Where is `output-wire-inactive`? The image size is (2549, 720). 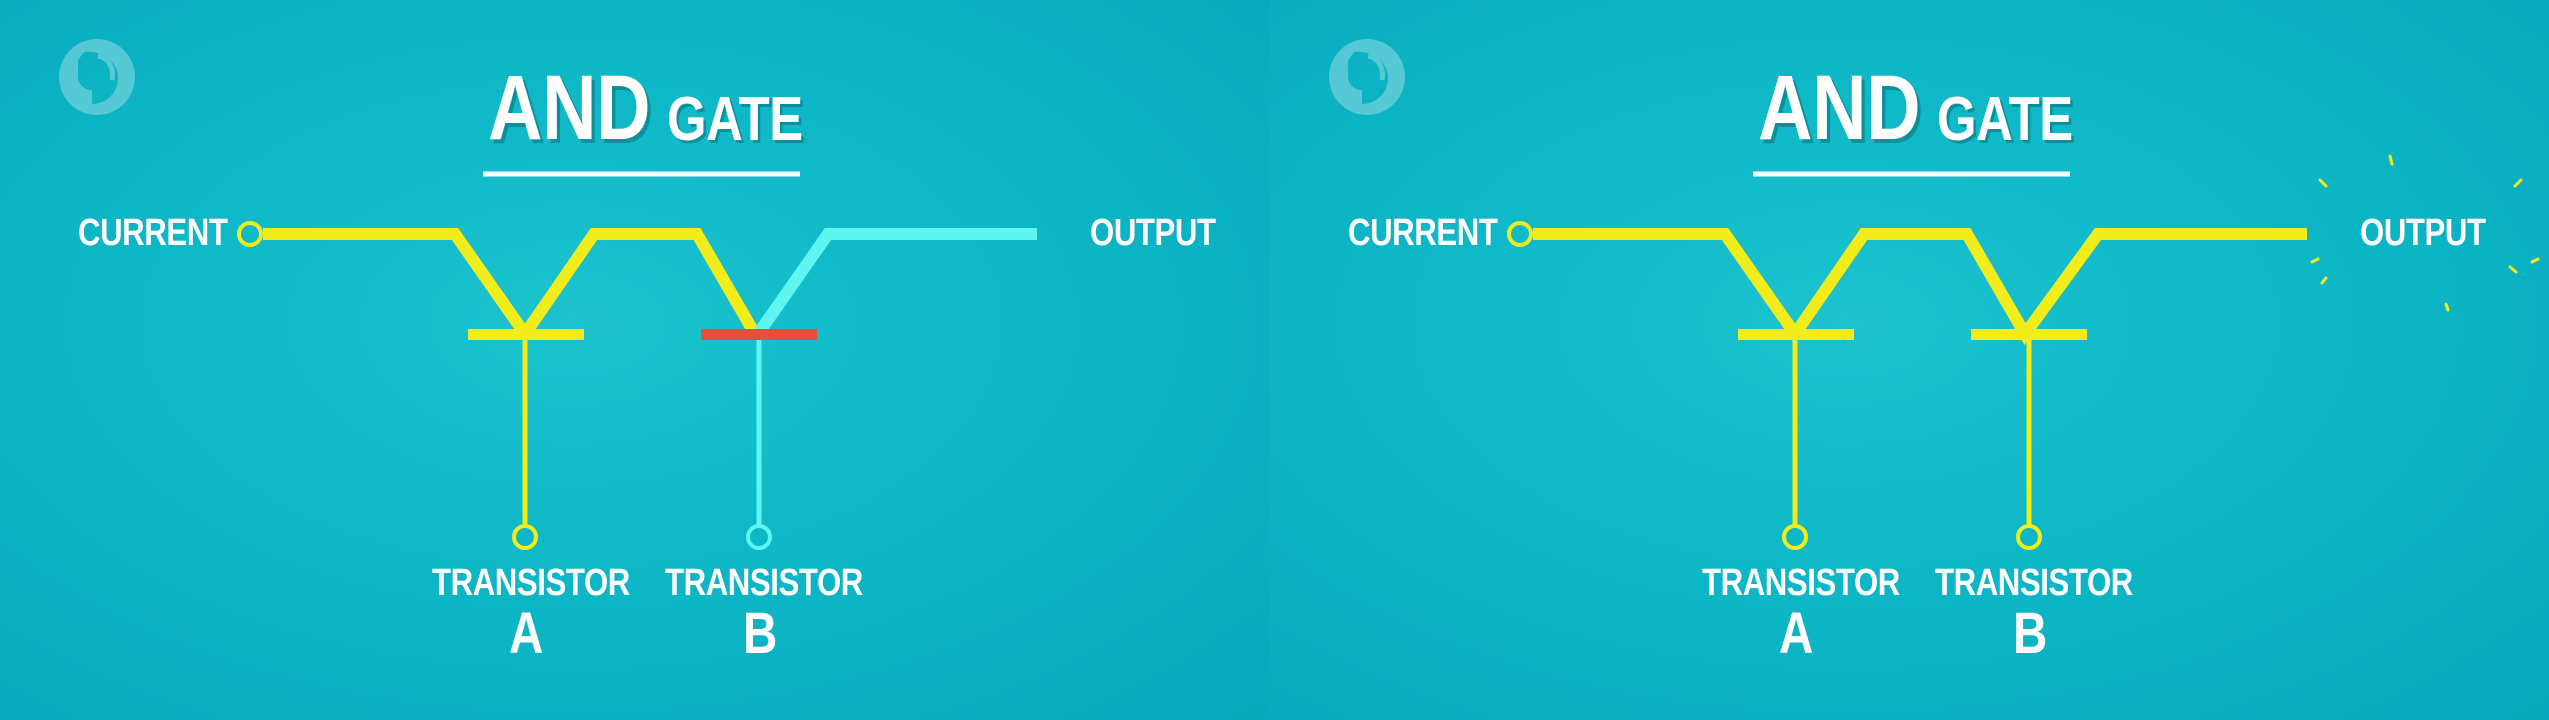 output-wire-inactive is located at coordinates (895, 283).